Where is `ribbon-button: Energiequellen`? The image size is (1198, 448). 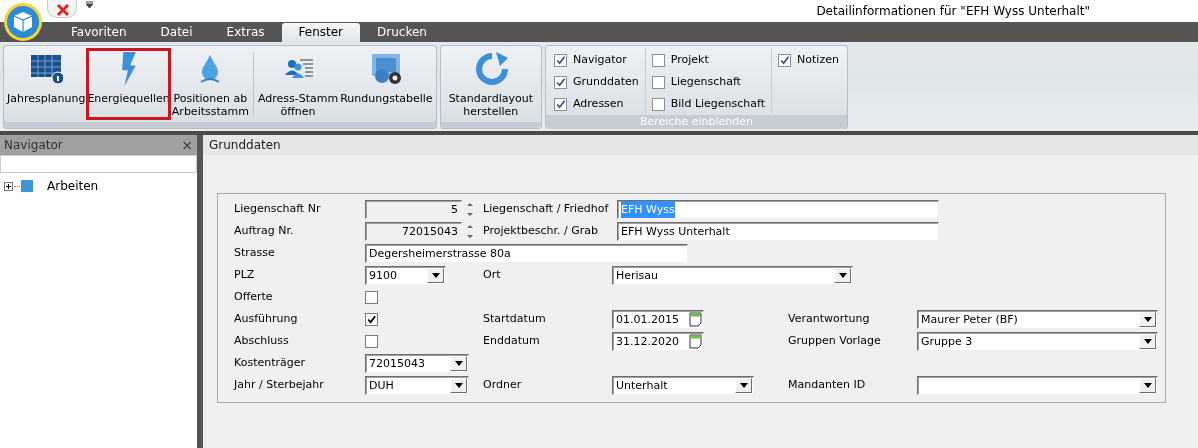 ribbon-button: Energiequellen is located at coordinates (128, 84).